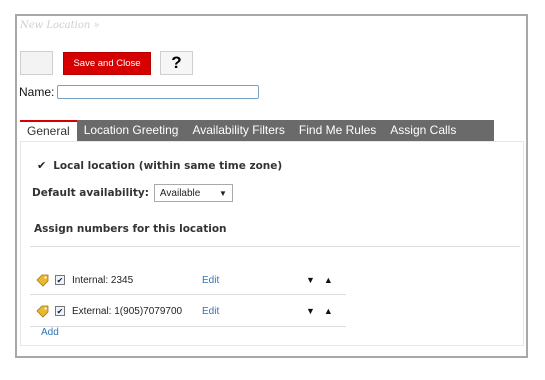  What do you see at coordinates (254, 280) in the screenshot?
I see `edit-internal-link: Edit` at bounding box center [254, 280].